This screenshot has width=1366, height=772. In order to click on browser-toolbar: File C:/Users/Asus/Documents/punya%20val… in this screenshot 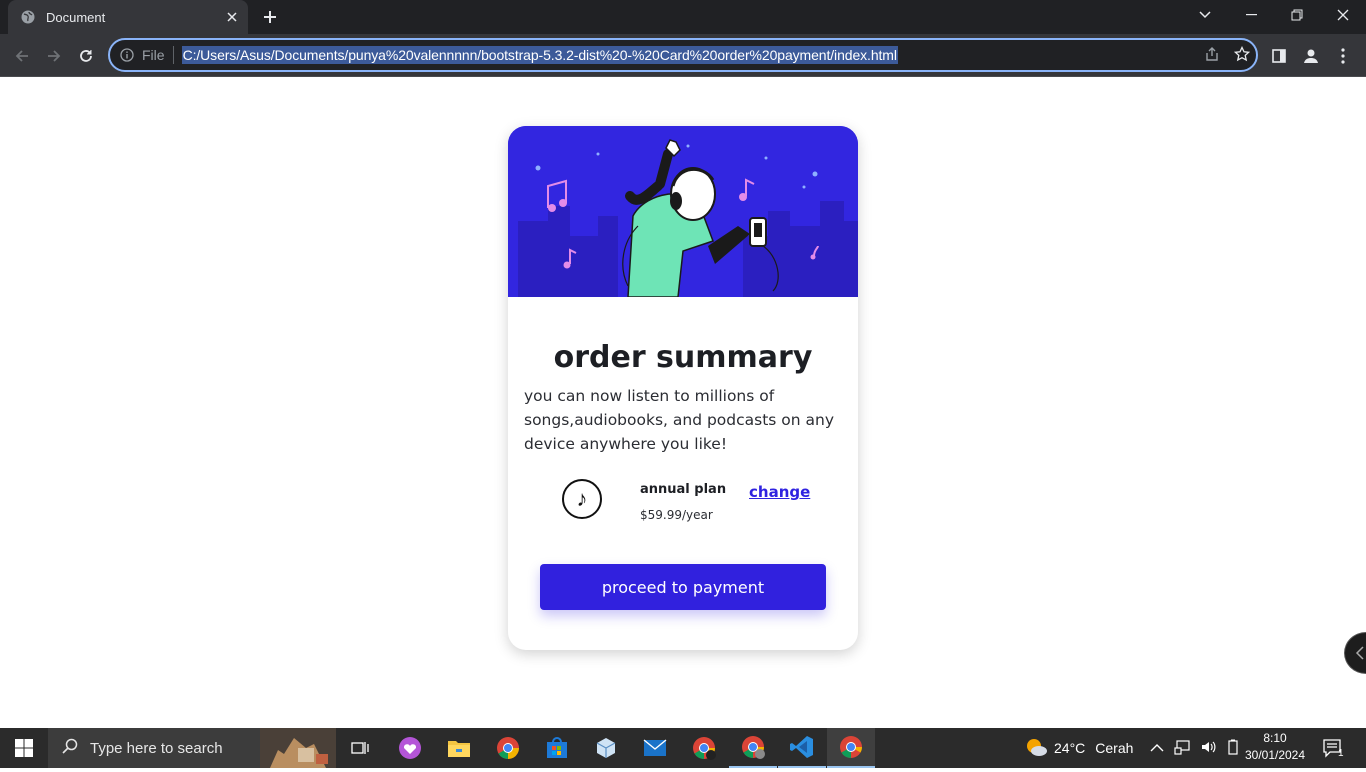, I will do `click(683, 55)`.